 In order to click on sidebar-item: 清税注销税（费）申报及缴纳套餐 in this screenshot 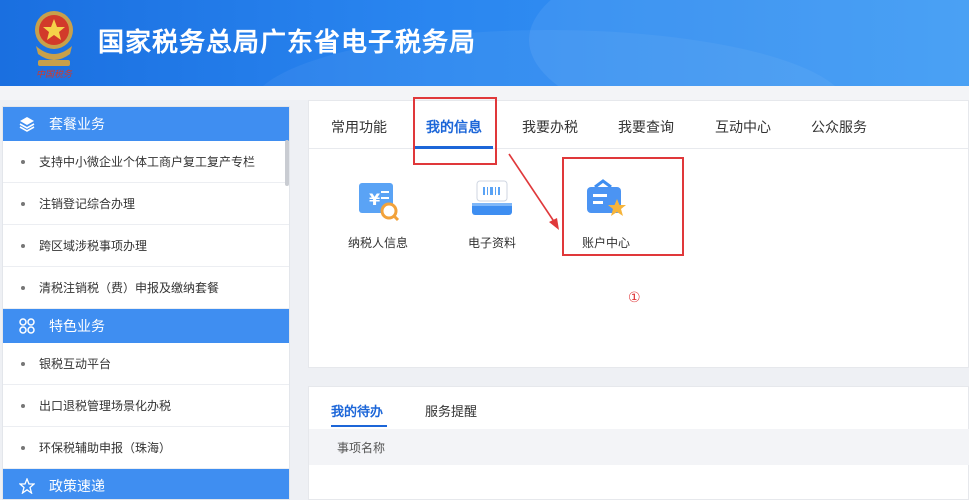, I will do `click(146, 288)`.